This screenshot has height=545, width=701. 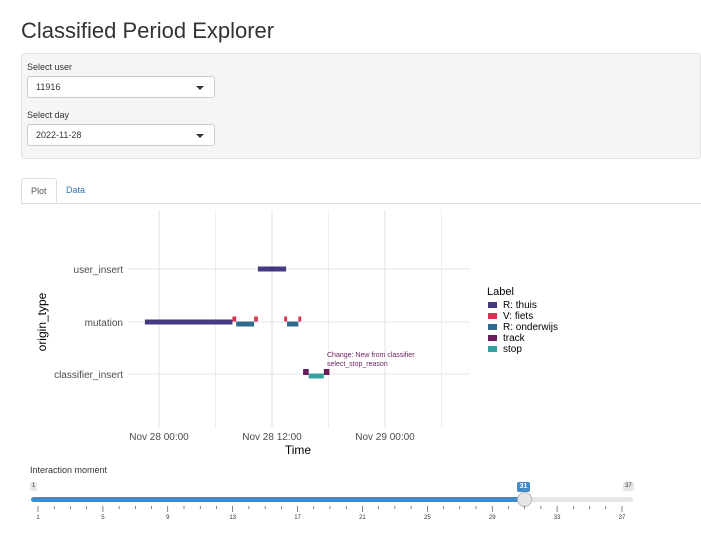 What do you see at coordinates (232, 518) in the screenshot?
I see `slider-tick-label: 13` at bounding box center [232, 518].